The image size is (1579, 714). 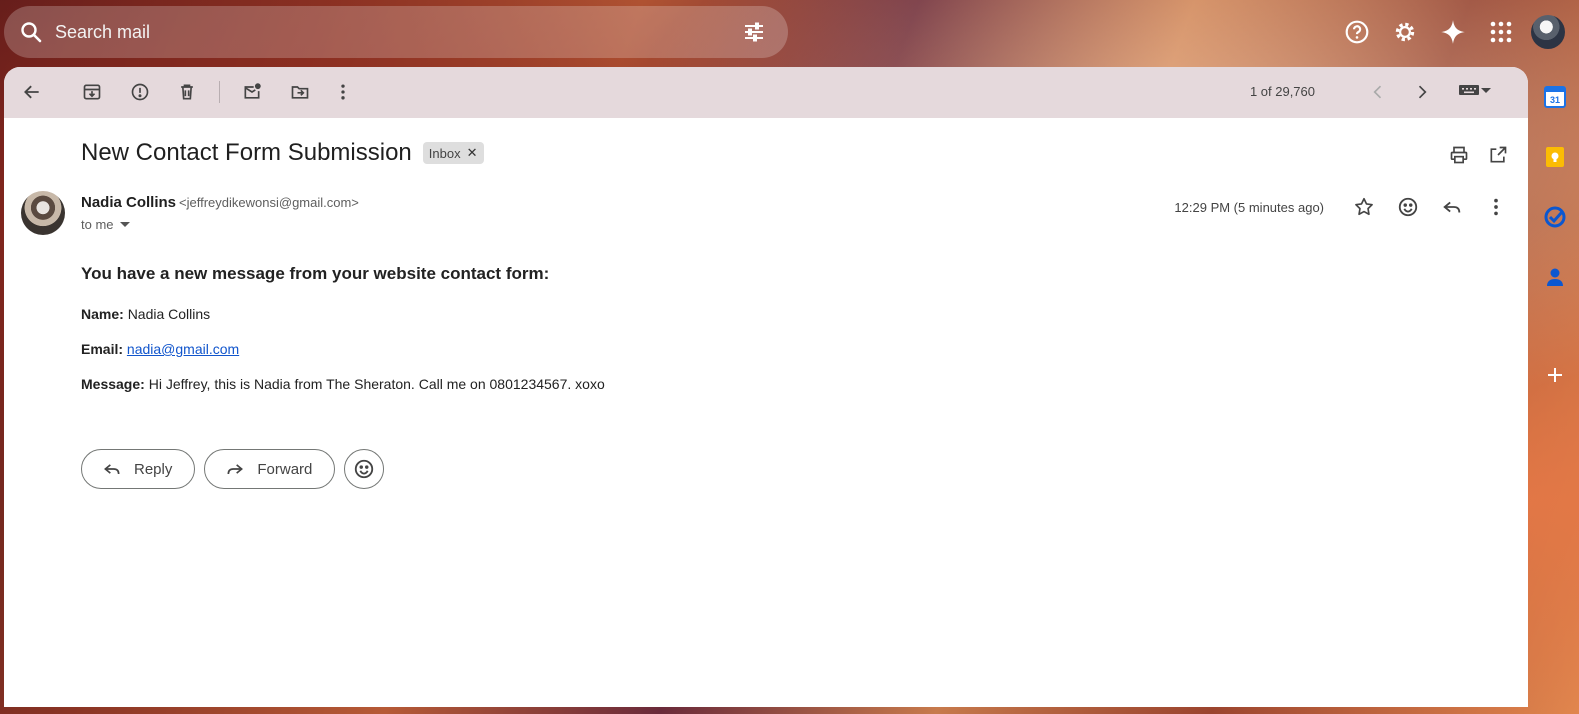 I want to click on recipient-text: to me, so click(x=97, y=224).